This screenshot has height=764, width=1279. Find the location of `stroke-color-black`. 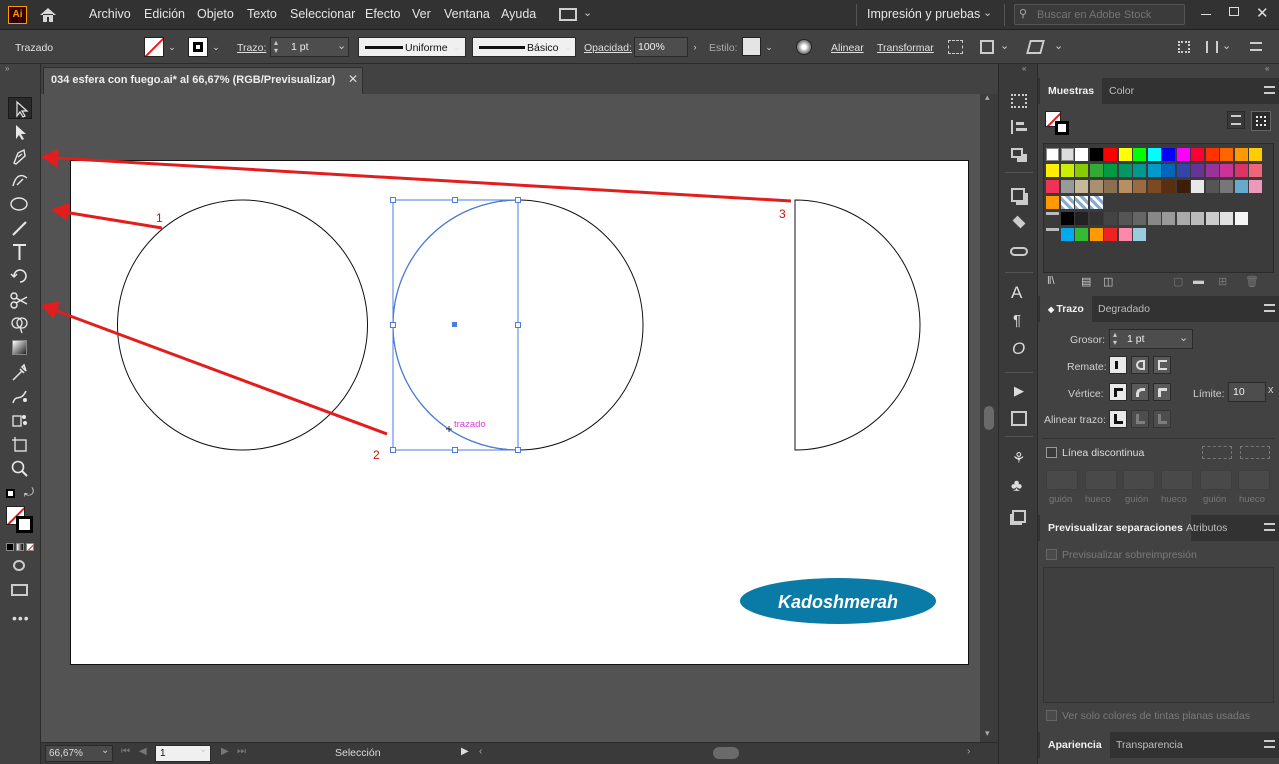

stroke-color-black is located at coordinates (24, 524).